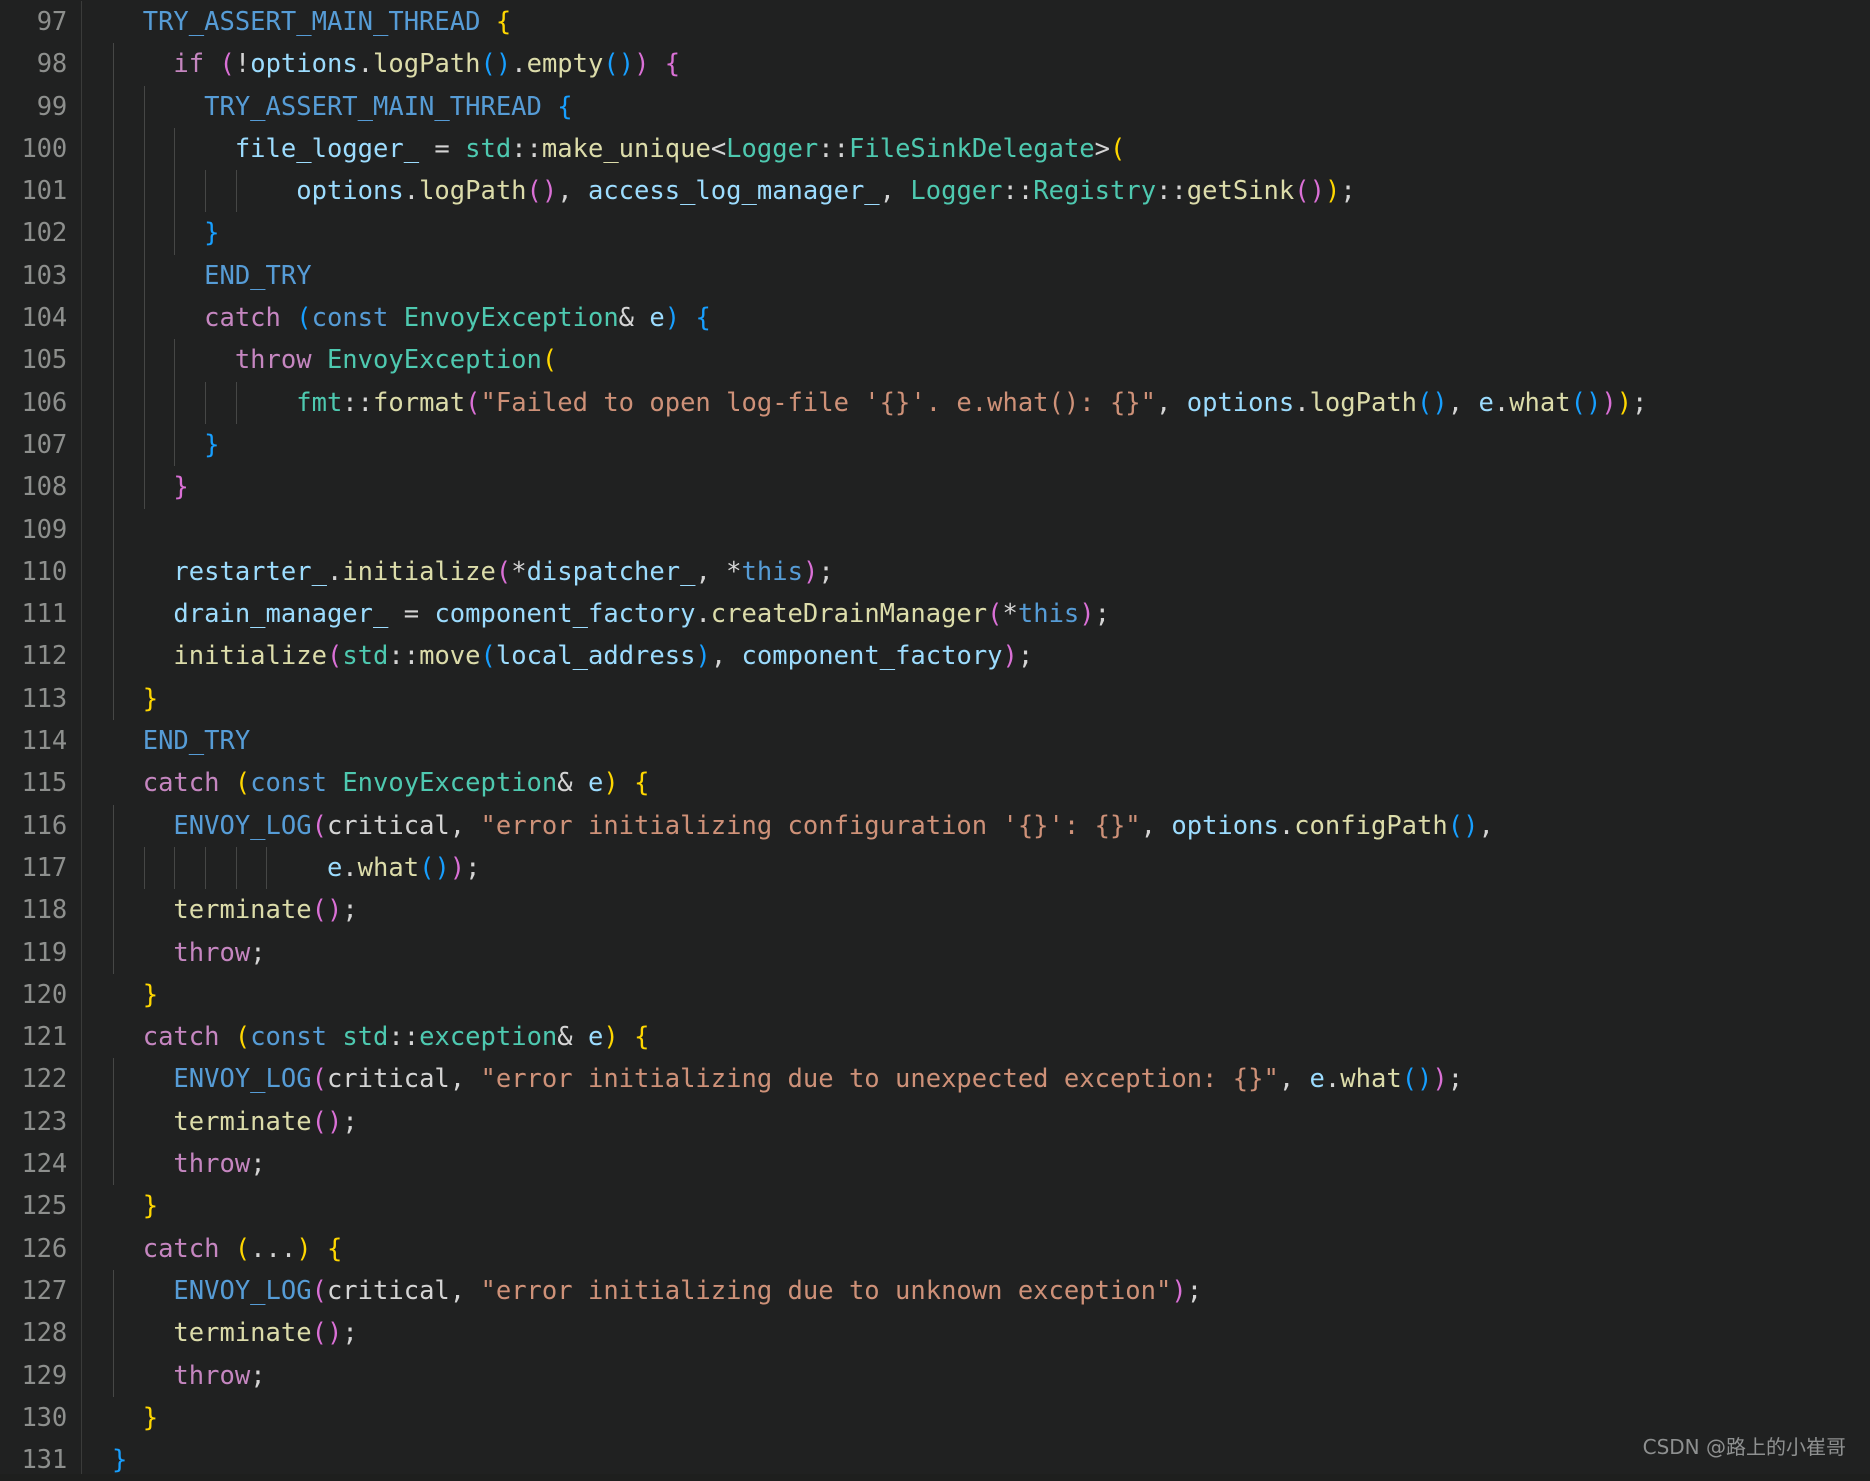 This screenshot has height=1481, width=1870. Describe the element at coordinates (976, 1249) in the screenshot. I see `code-line: catch (...) {` at that location.